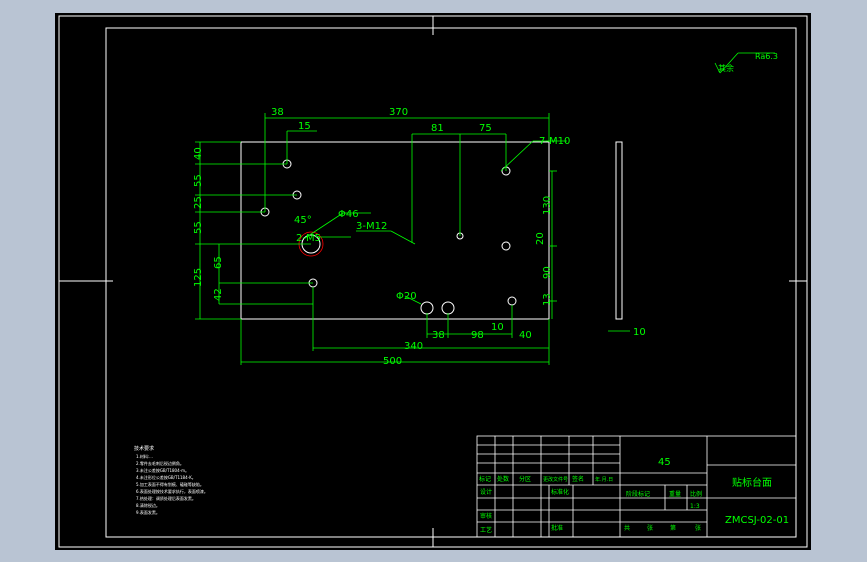 The image size is (867, 562). I want to click on note-line: 4.未注形位公差按GB/T1184-K。, so click(166, 477).